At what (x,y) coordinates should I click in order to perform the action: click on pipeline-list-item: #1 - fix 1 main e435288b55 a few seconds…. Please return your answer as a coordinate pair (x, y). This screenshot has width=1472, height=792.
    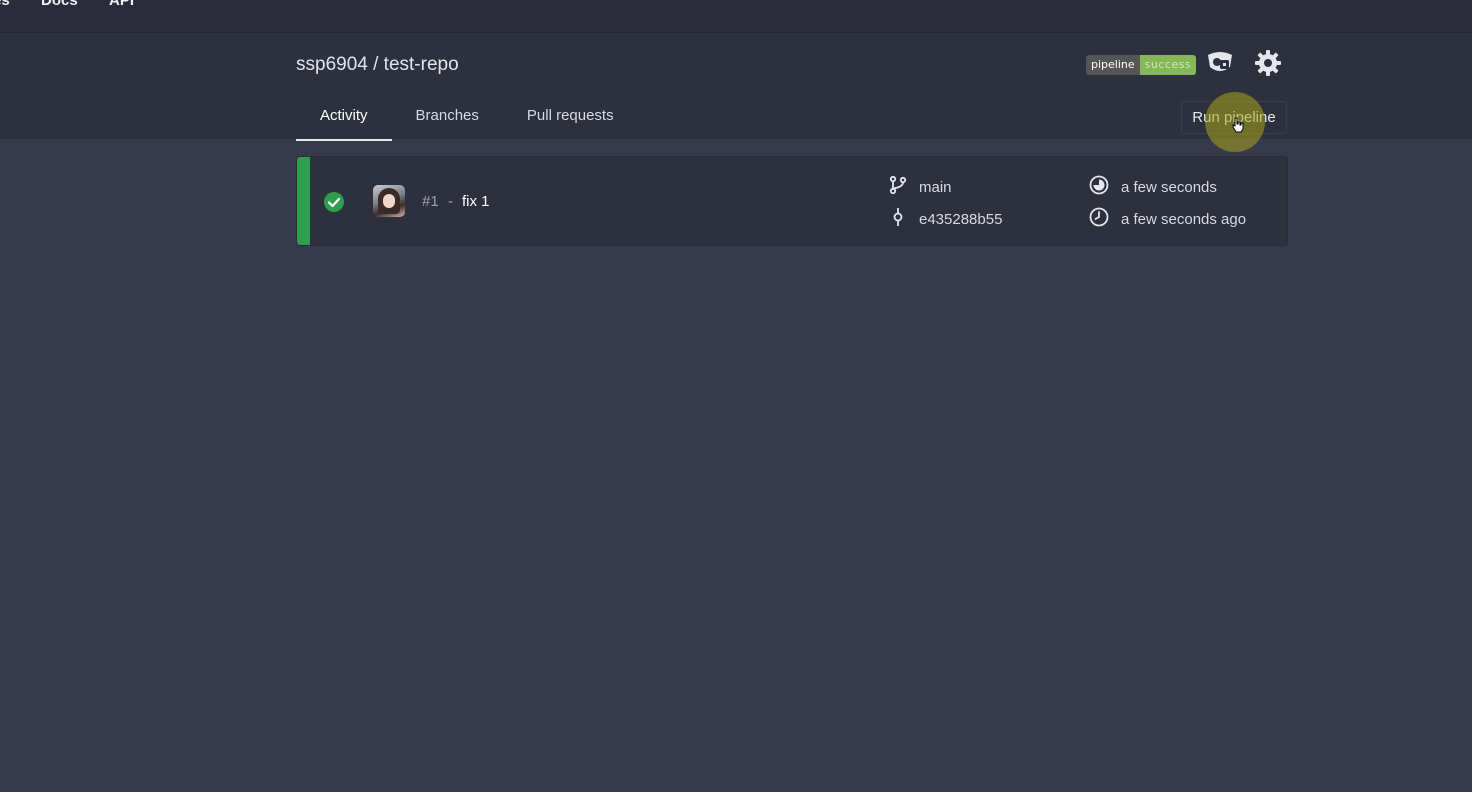
    Looking at the image, I should click on (792, 201).